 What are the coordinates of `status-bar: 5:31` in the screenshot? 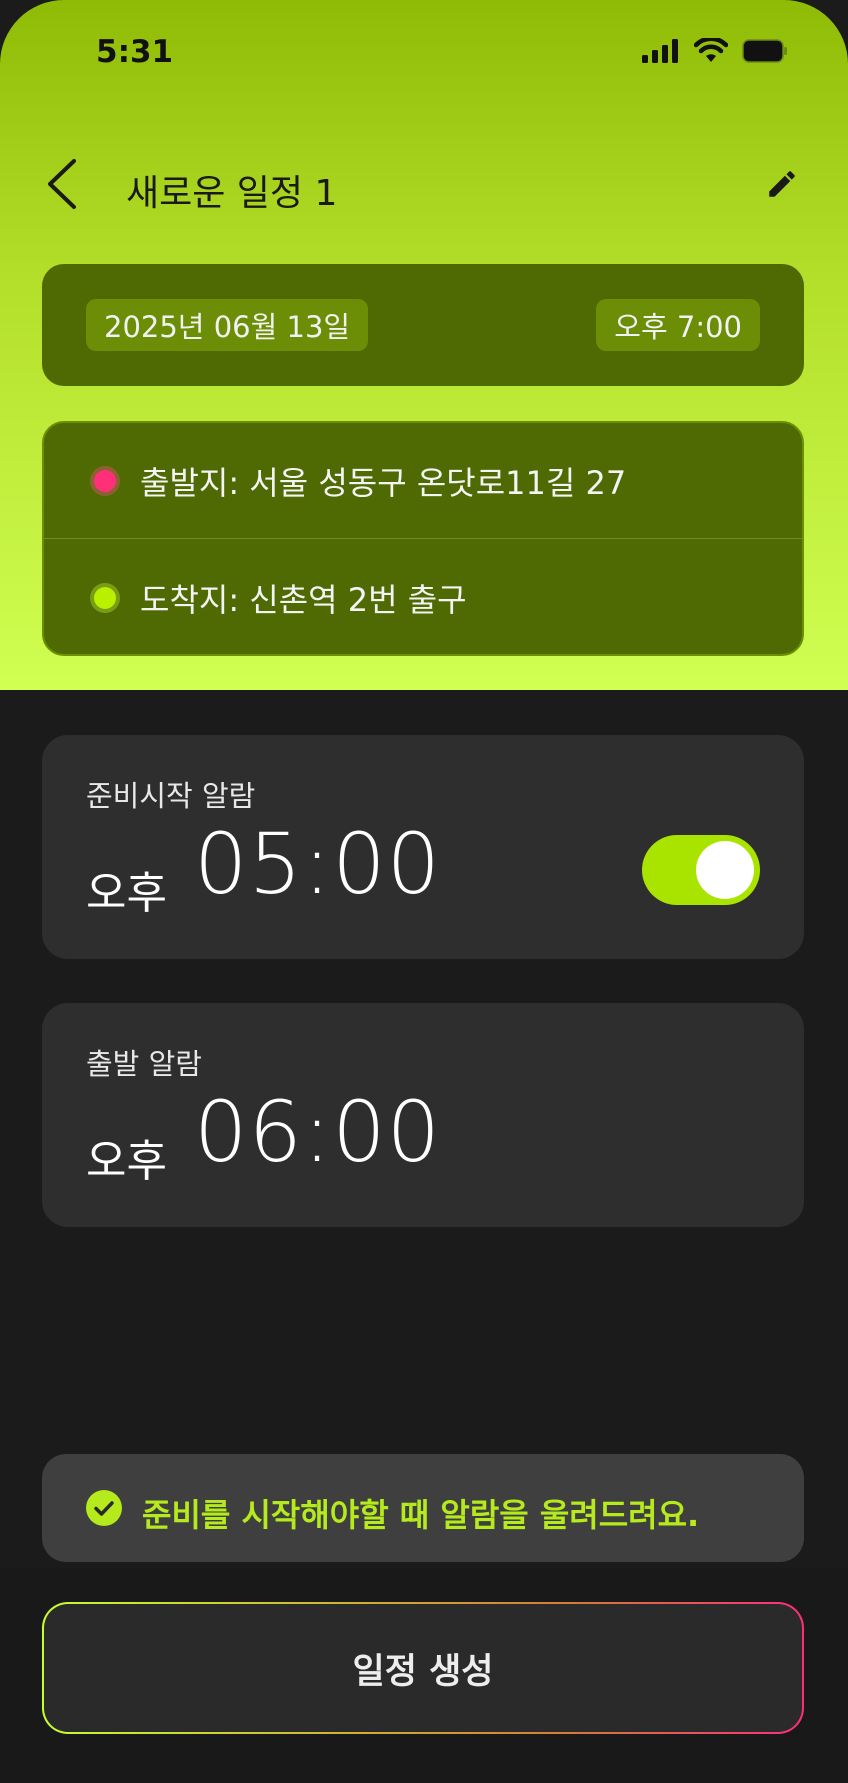 It's located at (424, 54).